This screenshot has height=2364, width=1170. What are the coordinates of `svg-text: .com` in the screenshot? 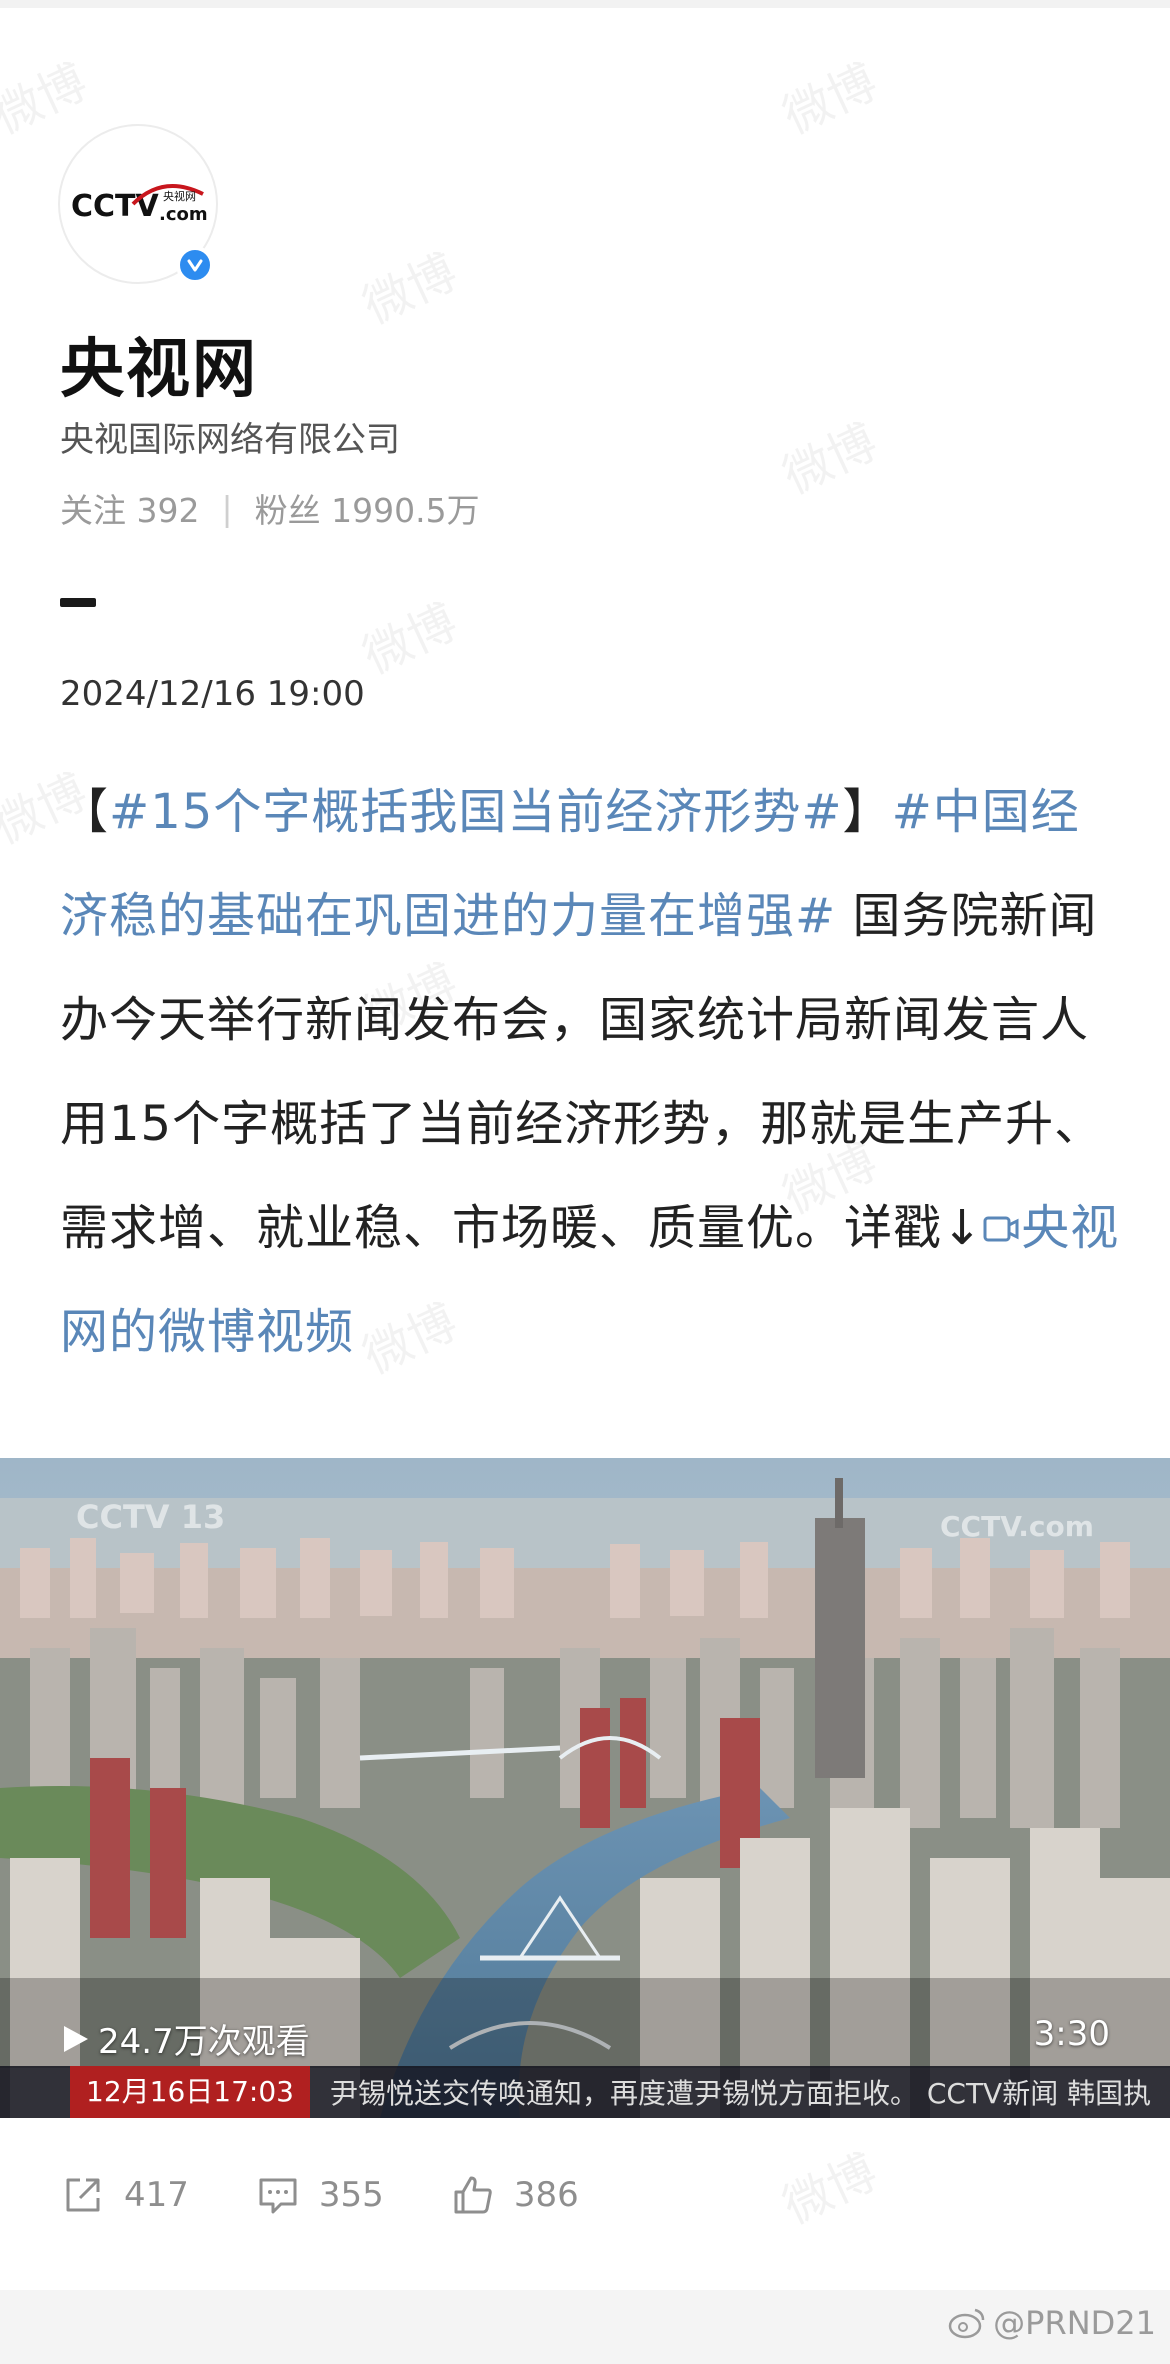 It's located at (183, 214).